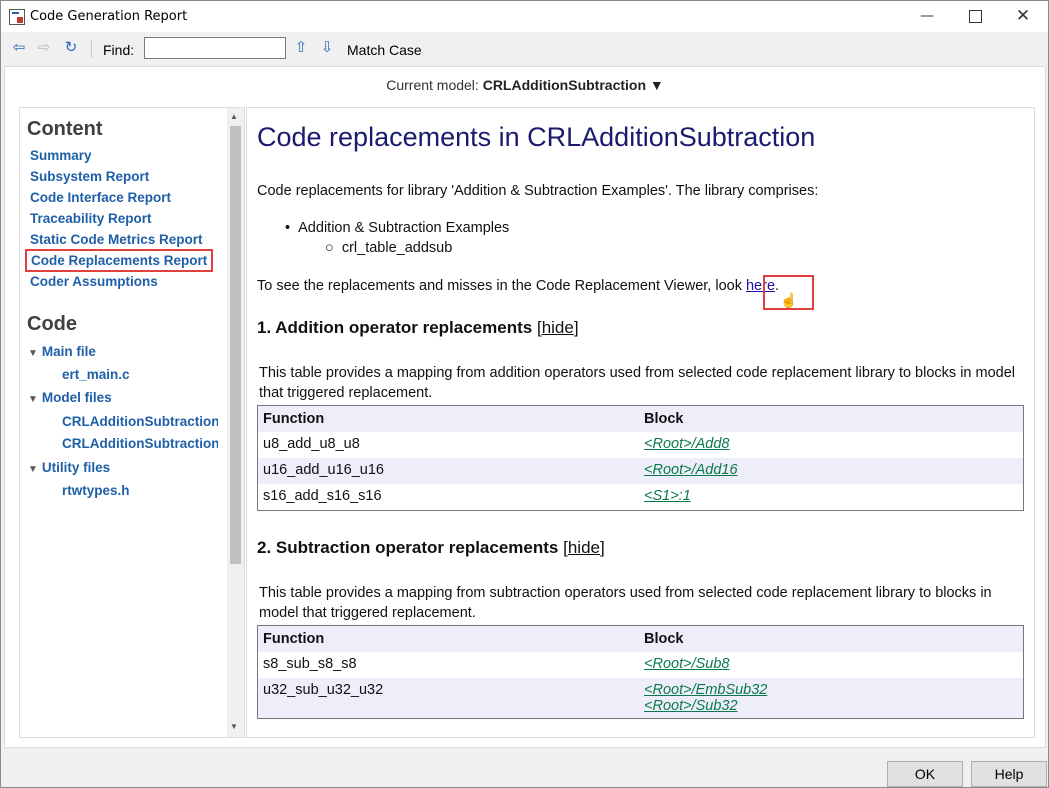  Describe the element at coordinates (76, 467) in the screenshot. I see `tree-utility-files-label: Utility files` at that location.